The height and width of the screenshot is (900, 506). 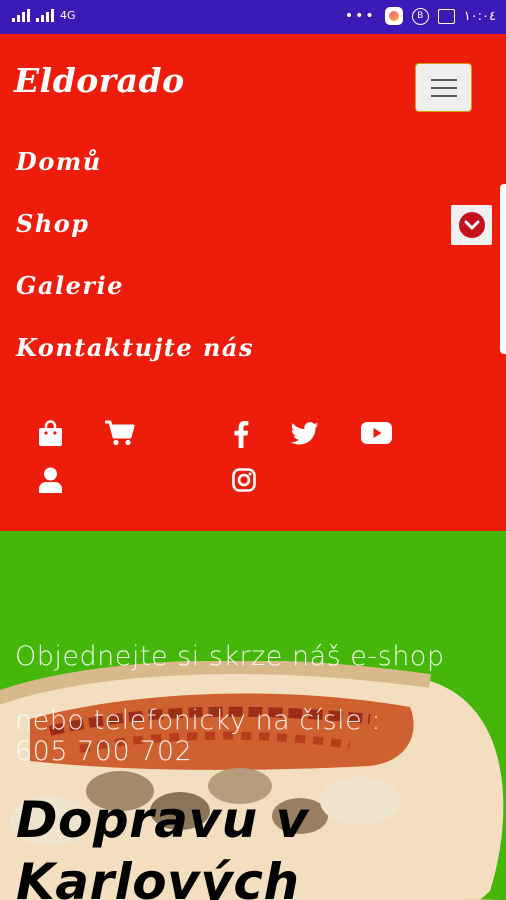 I want to click on image-notification-icon, so click(x=446, y=16).